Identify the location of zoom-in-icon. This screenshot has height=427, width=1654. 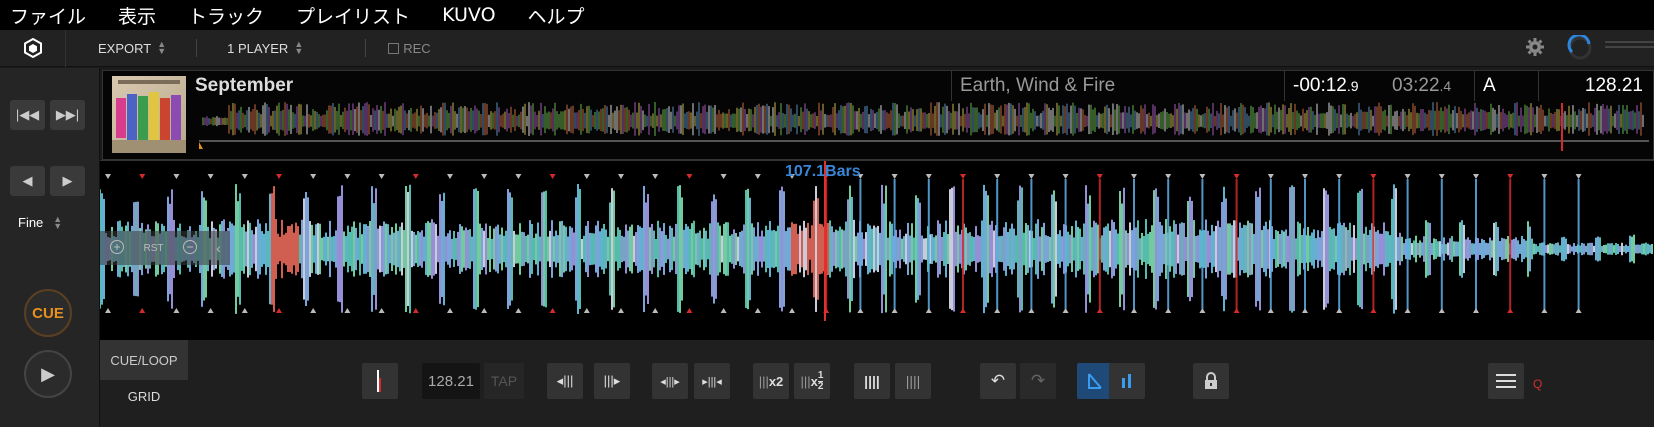
(117, 248).